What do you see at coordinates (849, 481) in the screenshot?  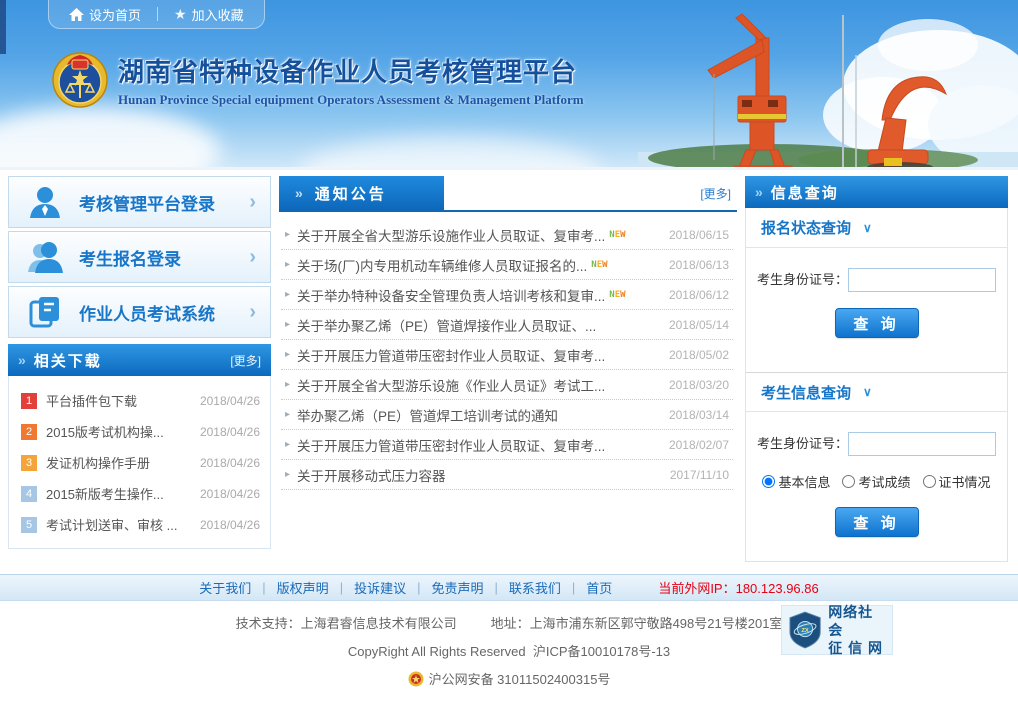 I see `radio-exam-score-input` at bounding box center [849, 481].